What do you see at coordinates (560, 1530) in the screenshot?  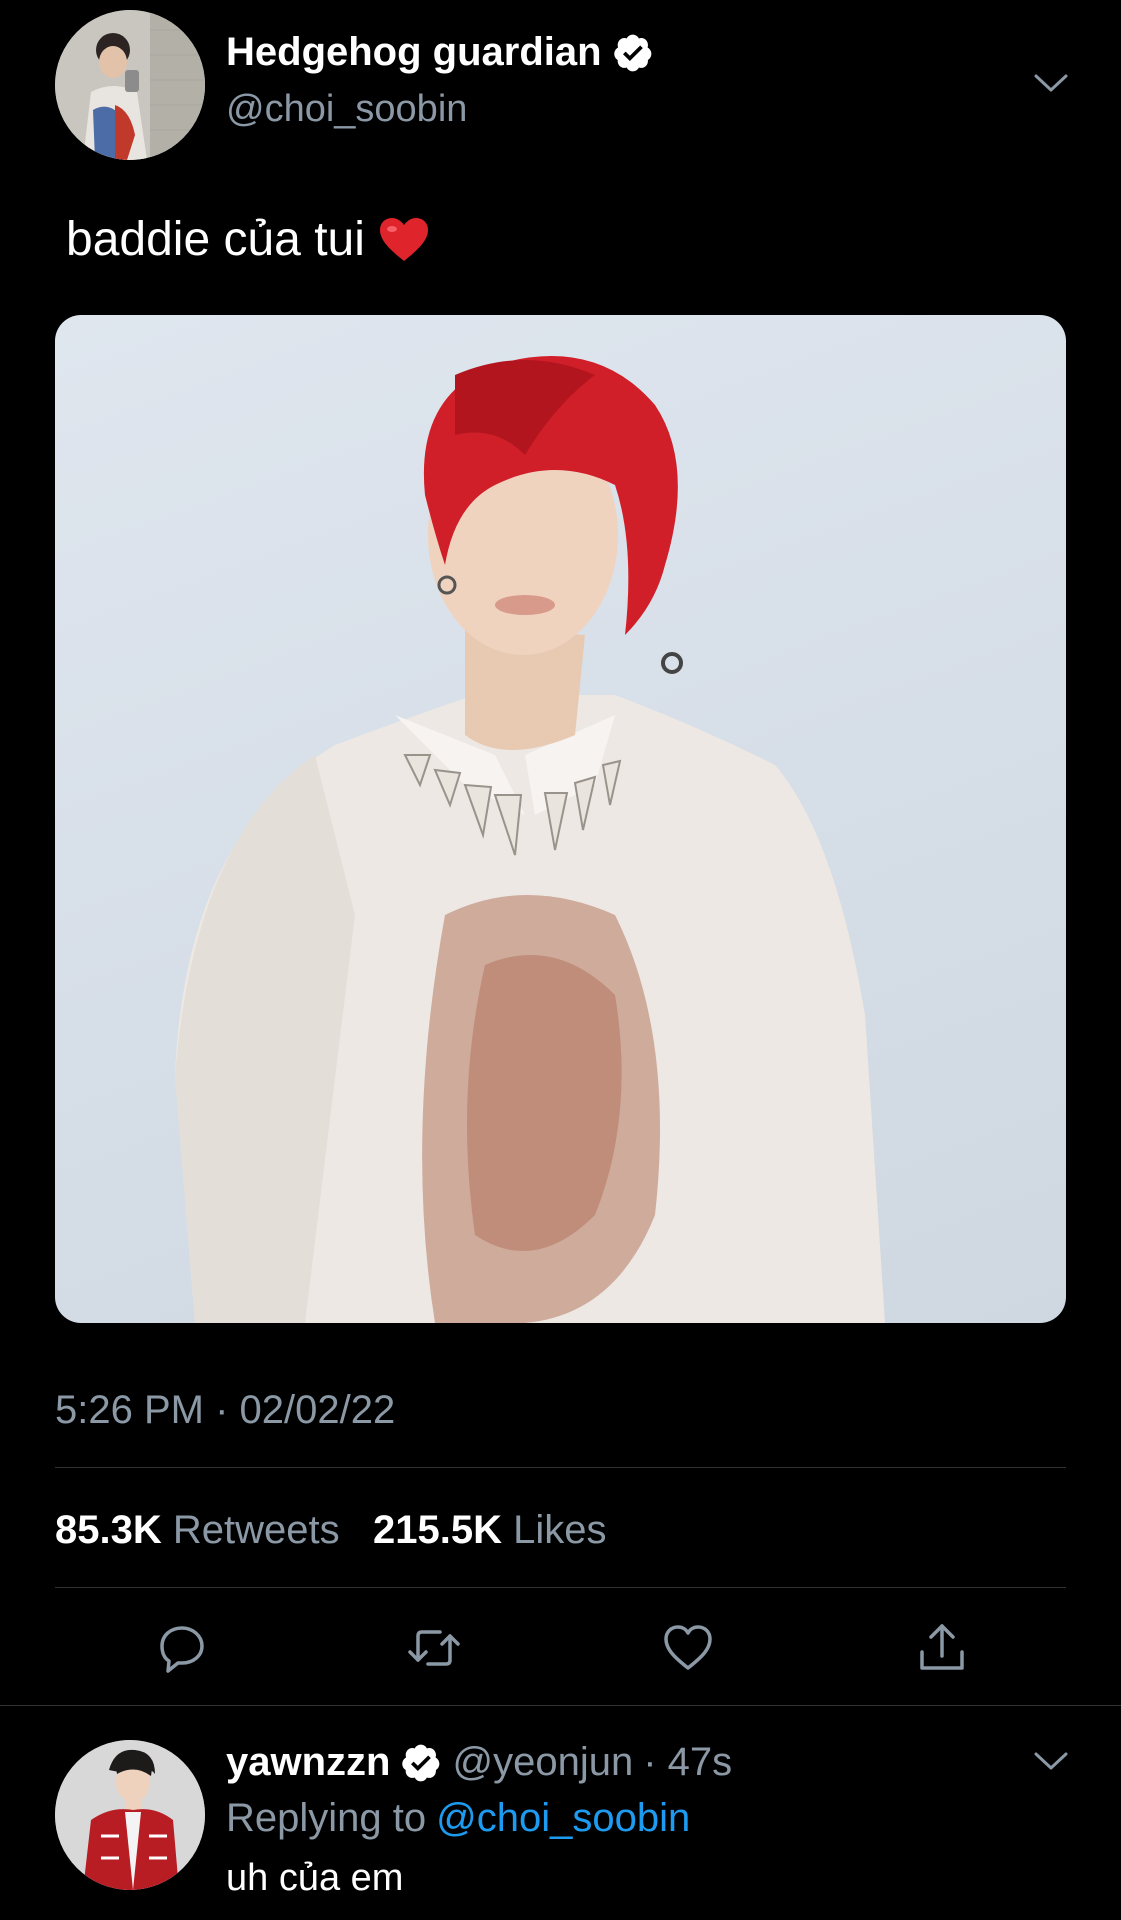 I see `likes-label: Likes` at bounding box center [560, 1530].